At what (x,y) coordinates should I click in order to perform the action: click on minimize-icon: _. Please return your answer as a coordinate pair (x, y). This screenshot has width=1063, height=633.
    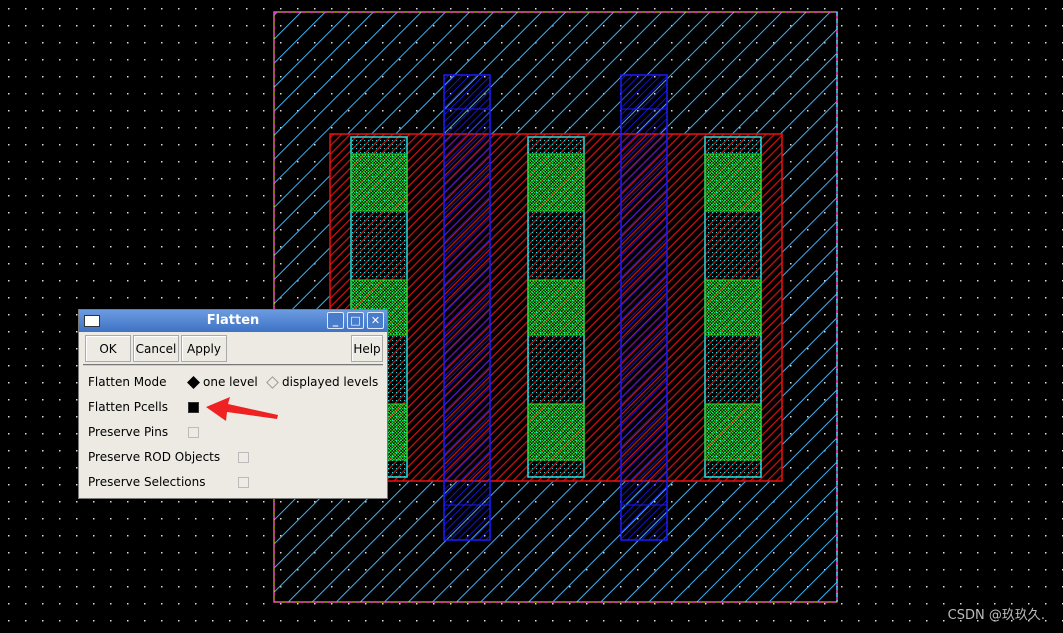
    Looking at the image, I should click on (335, 320).